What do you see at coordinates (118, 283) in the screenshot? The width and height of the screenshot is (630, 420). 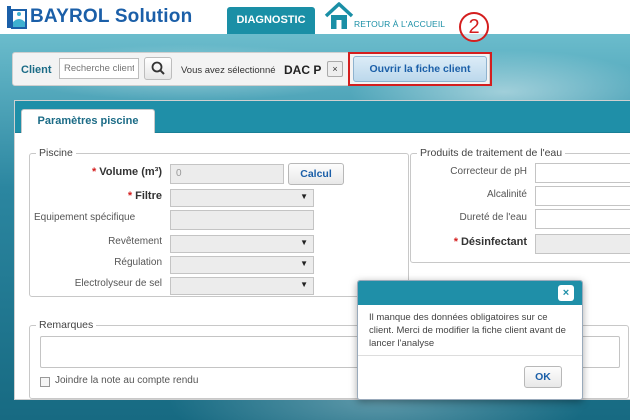 I see `electrolyseur-label: Electrolyseur de sel` at bounding box center [118, 283].